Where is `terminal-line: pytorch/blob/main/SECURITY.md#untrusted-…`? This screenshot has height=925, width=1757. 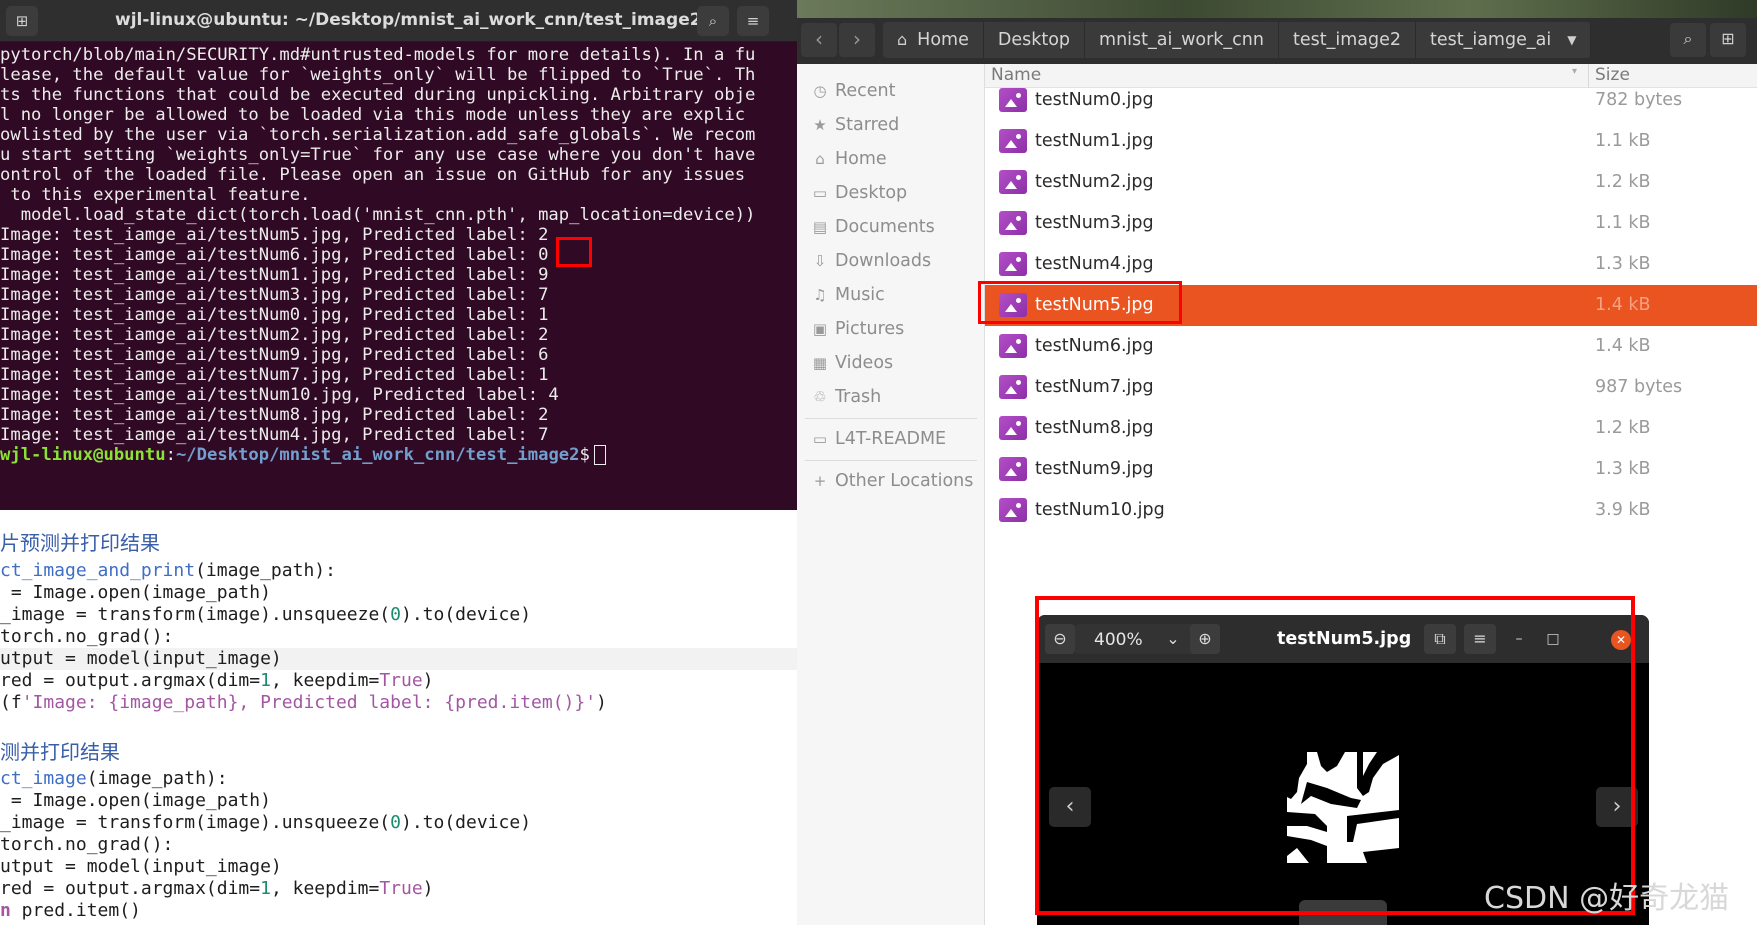 terminal-line: pytorch/blob/main/SECURITY.md#untrusted-… is located at coordinates (378, 55).